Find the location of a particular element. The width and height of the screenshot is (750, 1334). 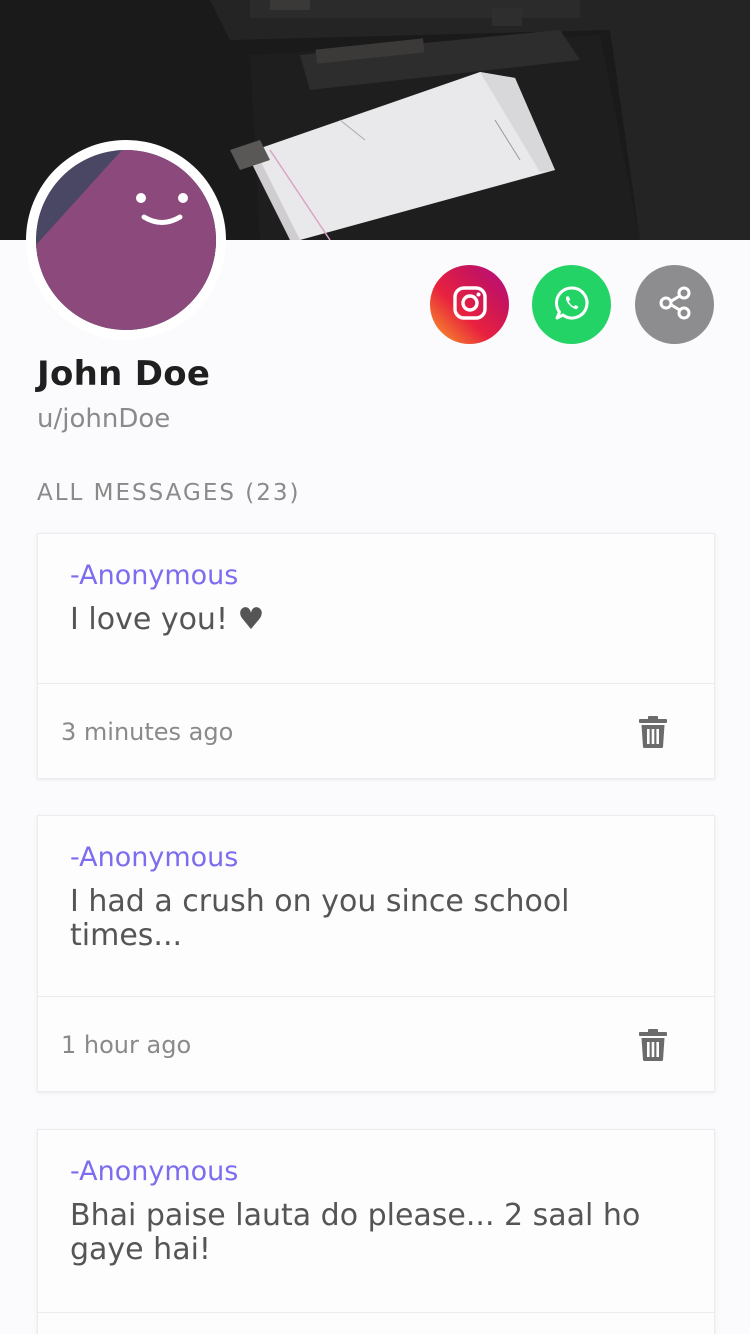

instagram-share-button is located at coordinates (469, 304).